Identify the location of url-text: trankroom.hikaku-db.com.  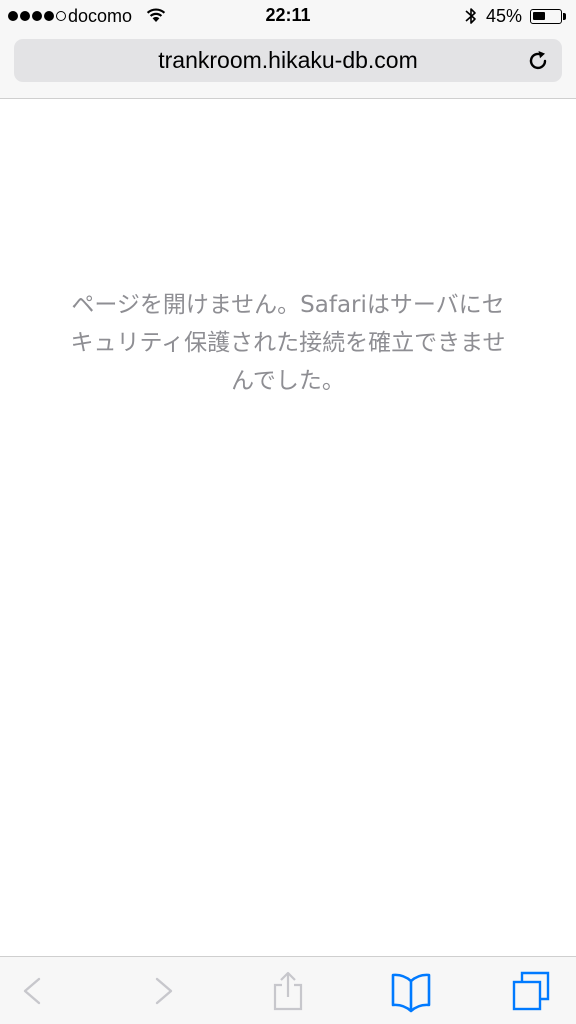
(288, 60).